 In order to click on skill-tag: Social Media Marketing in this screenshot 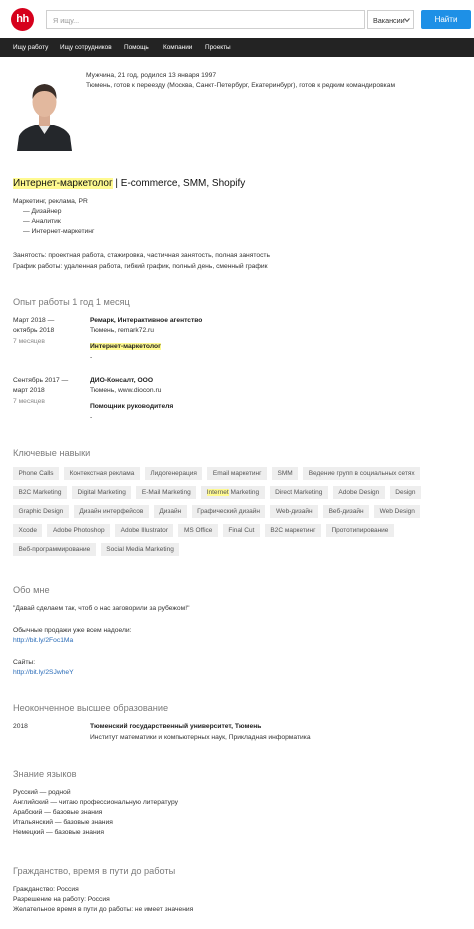, I will do `click(140, 549)`.